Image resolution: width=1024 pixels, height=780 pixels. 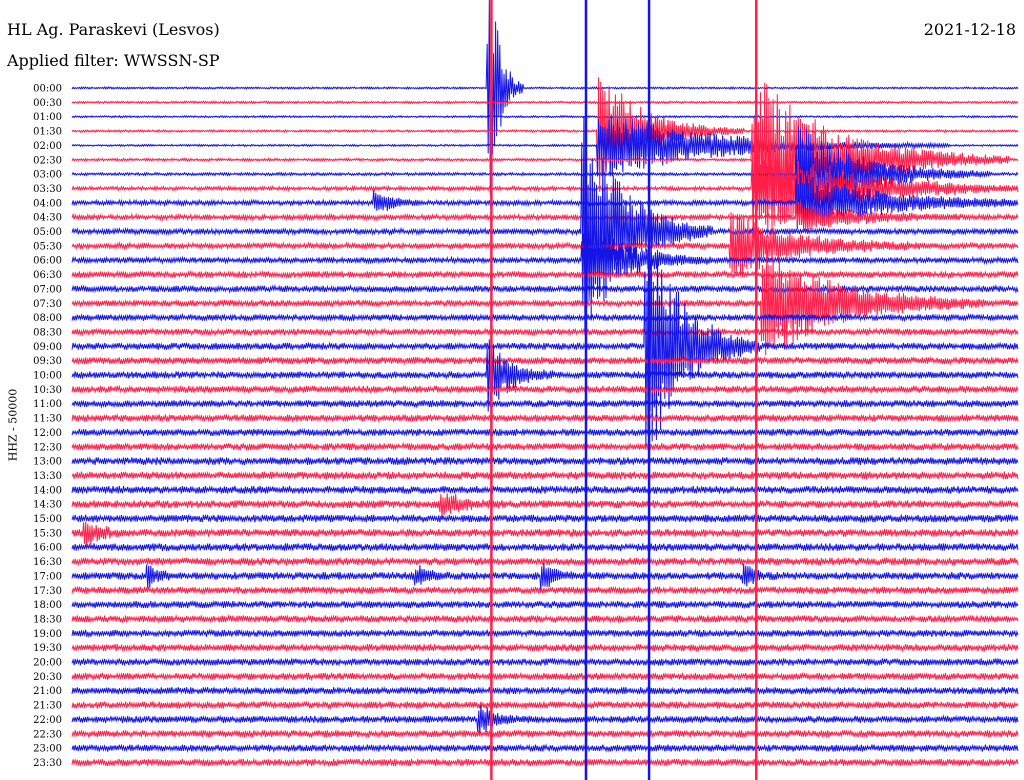 I want to click on time-tick-label: 03:30, so click(x=47, y=189).